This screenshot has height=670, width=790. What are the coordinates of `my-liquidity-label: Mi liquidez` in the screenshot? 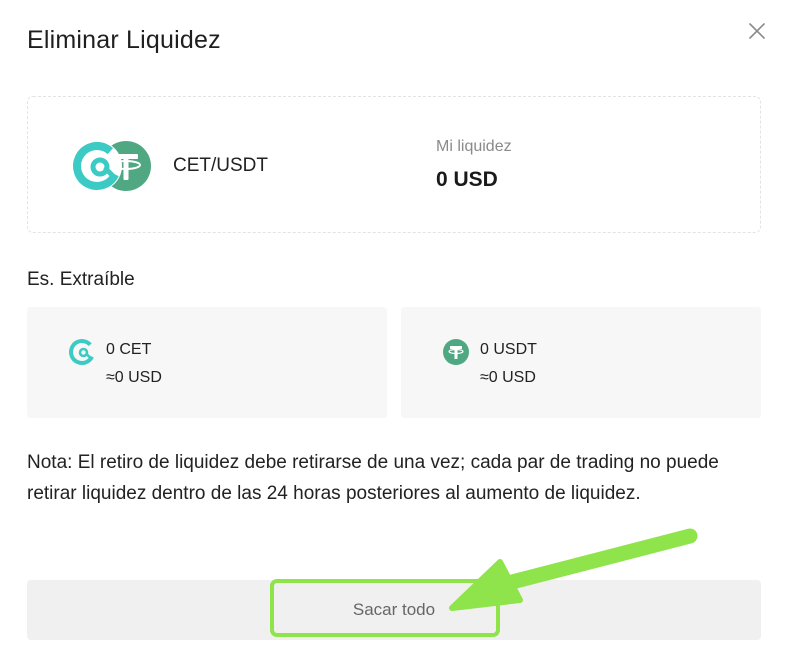 It's located at (474, 146).